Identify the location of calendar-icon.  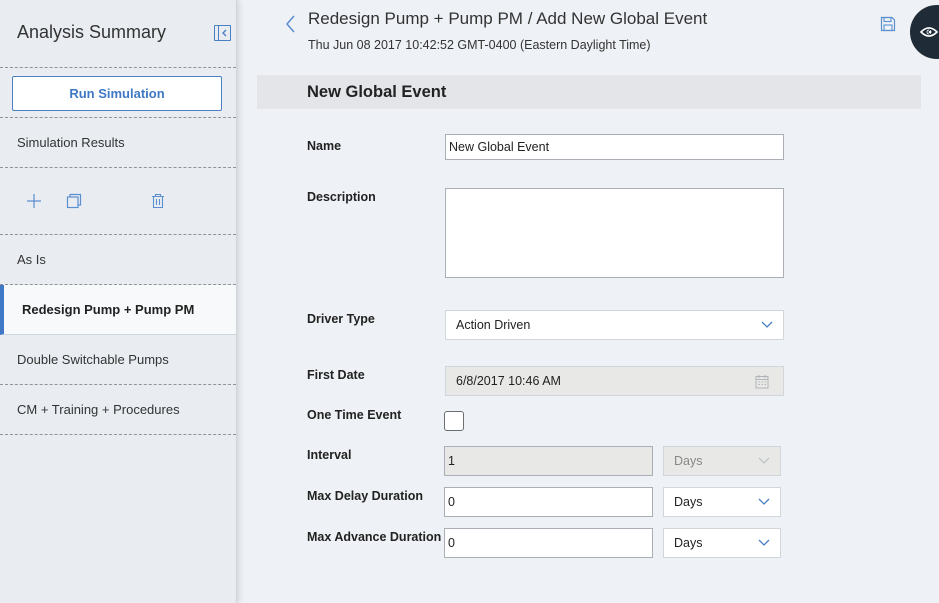
(762, 381).